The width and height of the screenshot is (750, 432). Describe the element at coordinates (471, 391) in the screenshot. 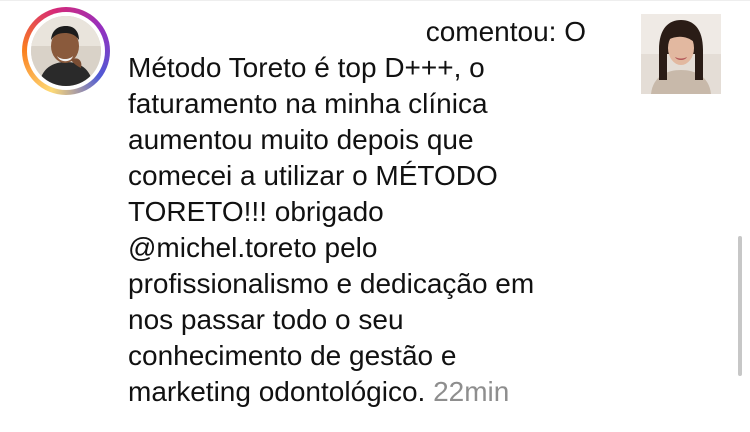

I see `timestamp: 22min` at that location.